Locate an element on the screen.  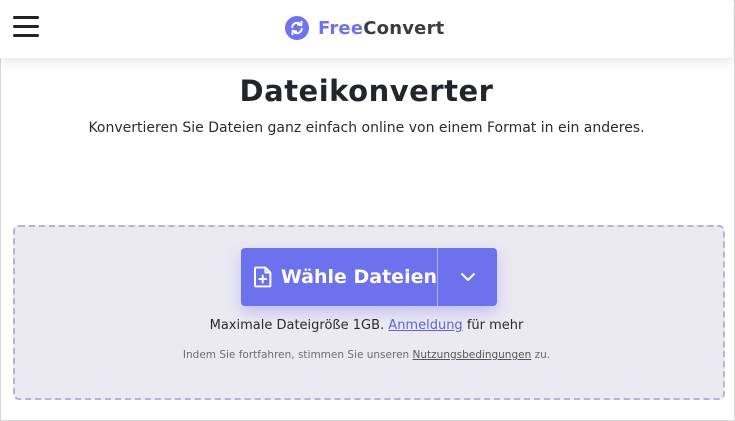
limit-prefix: Maximale Dateigröße 1GB. is located at coordinates (297, 325).